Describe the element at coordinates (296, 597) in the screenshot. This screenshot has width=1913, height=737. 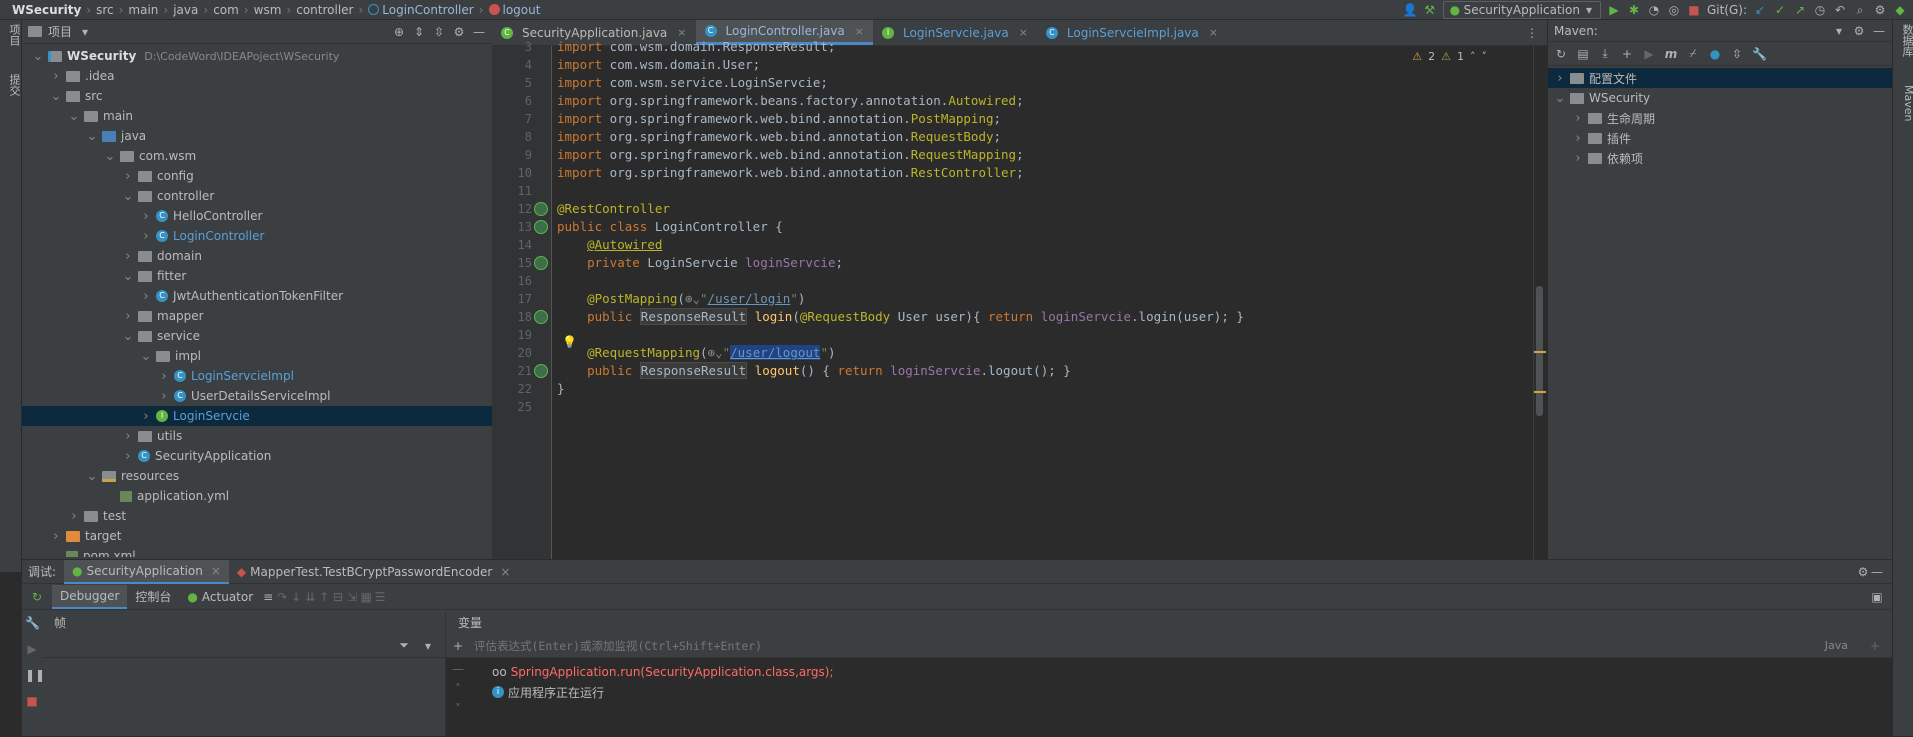
I see `step-into-icon: ↓` at that location.